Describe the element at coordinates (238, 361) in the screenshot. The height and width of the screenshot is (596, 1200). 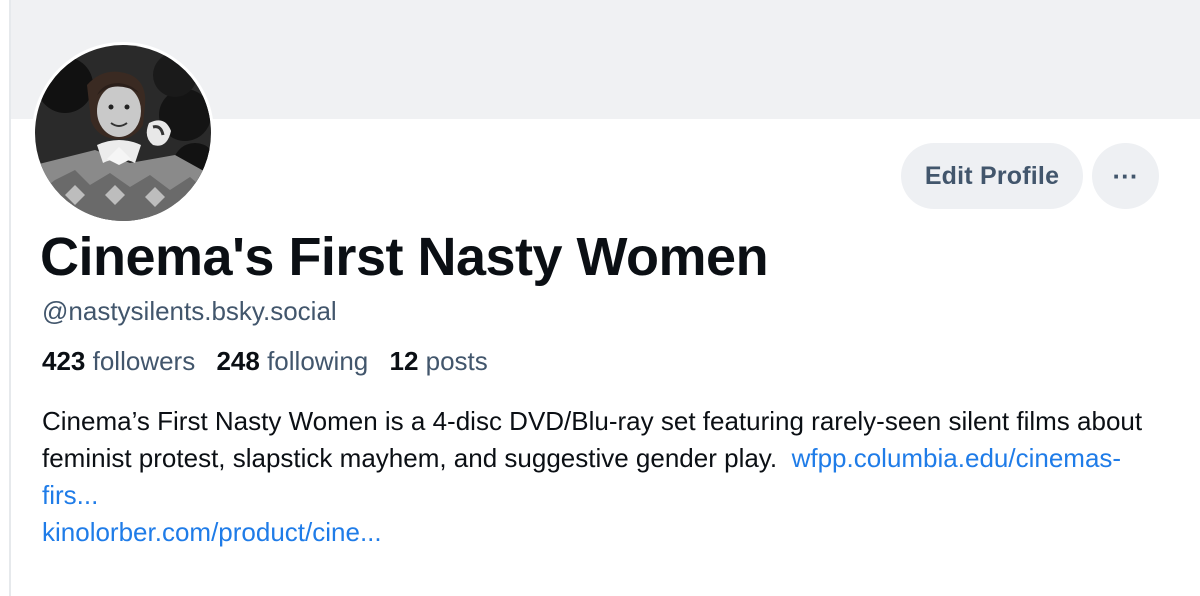
I see `following-count: 248` at that location.